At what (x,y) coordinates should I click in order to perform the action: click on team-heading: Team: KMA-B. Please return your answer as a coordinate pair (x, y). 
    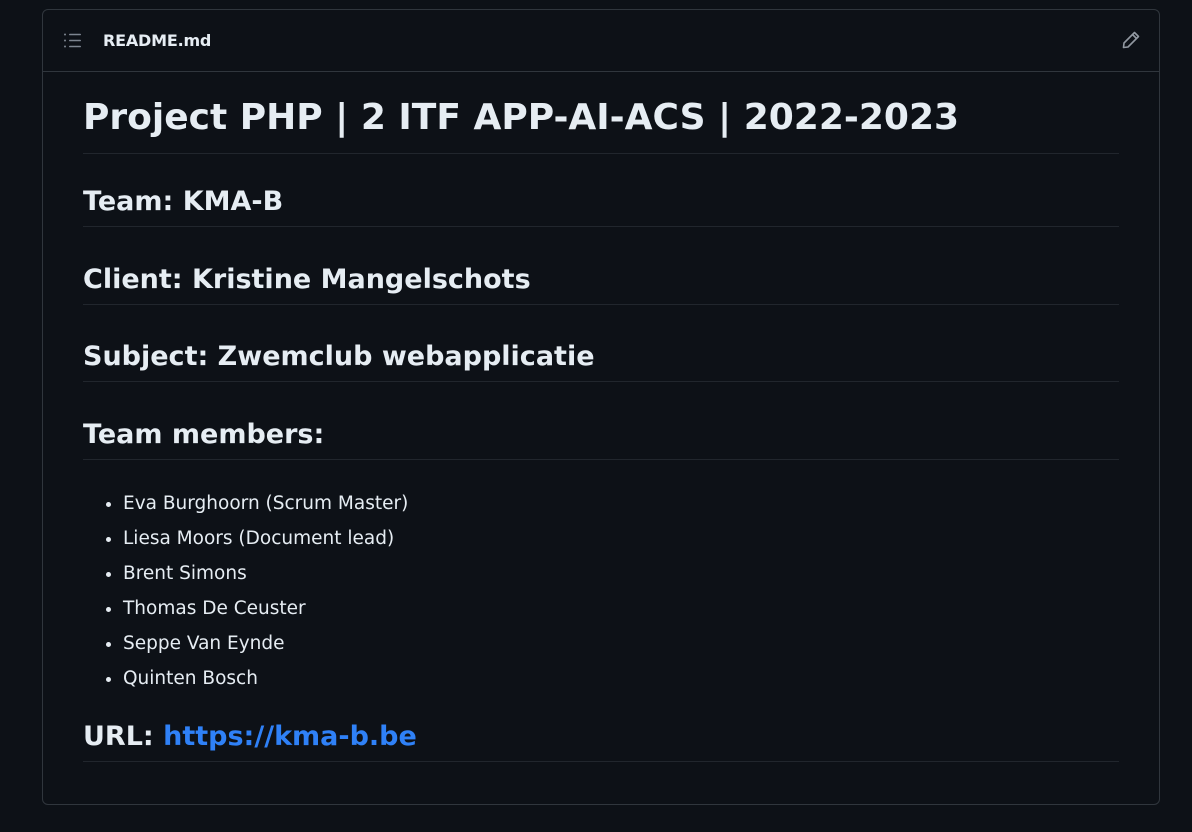
    Looking at the image, I should click on (601, 205).